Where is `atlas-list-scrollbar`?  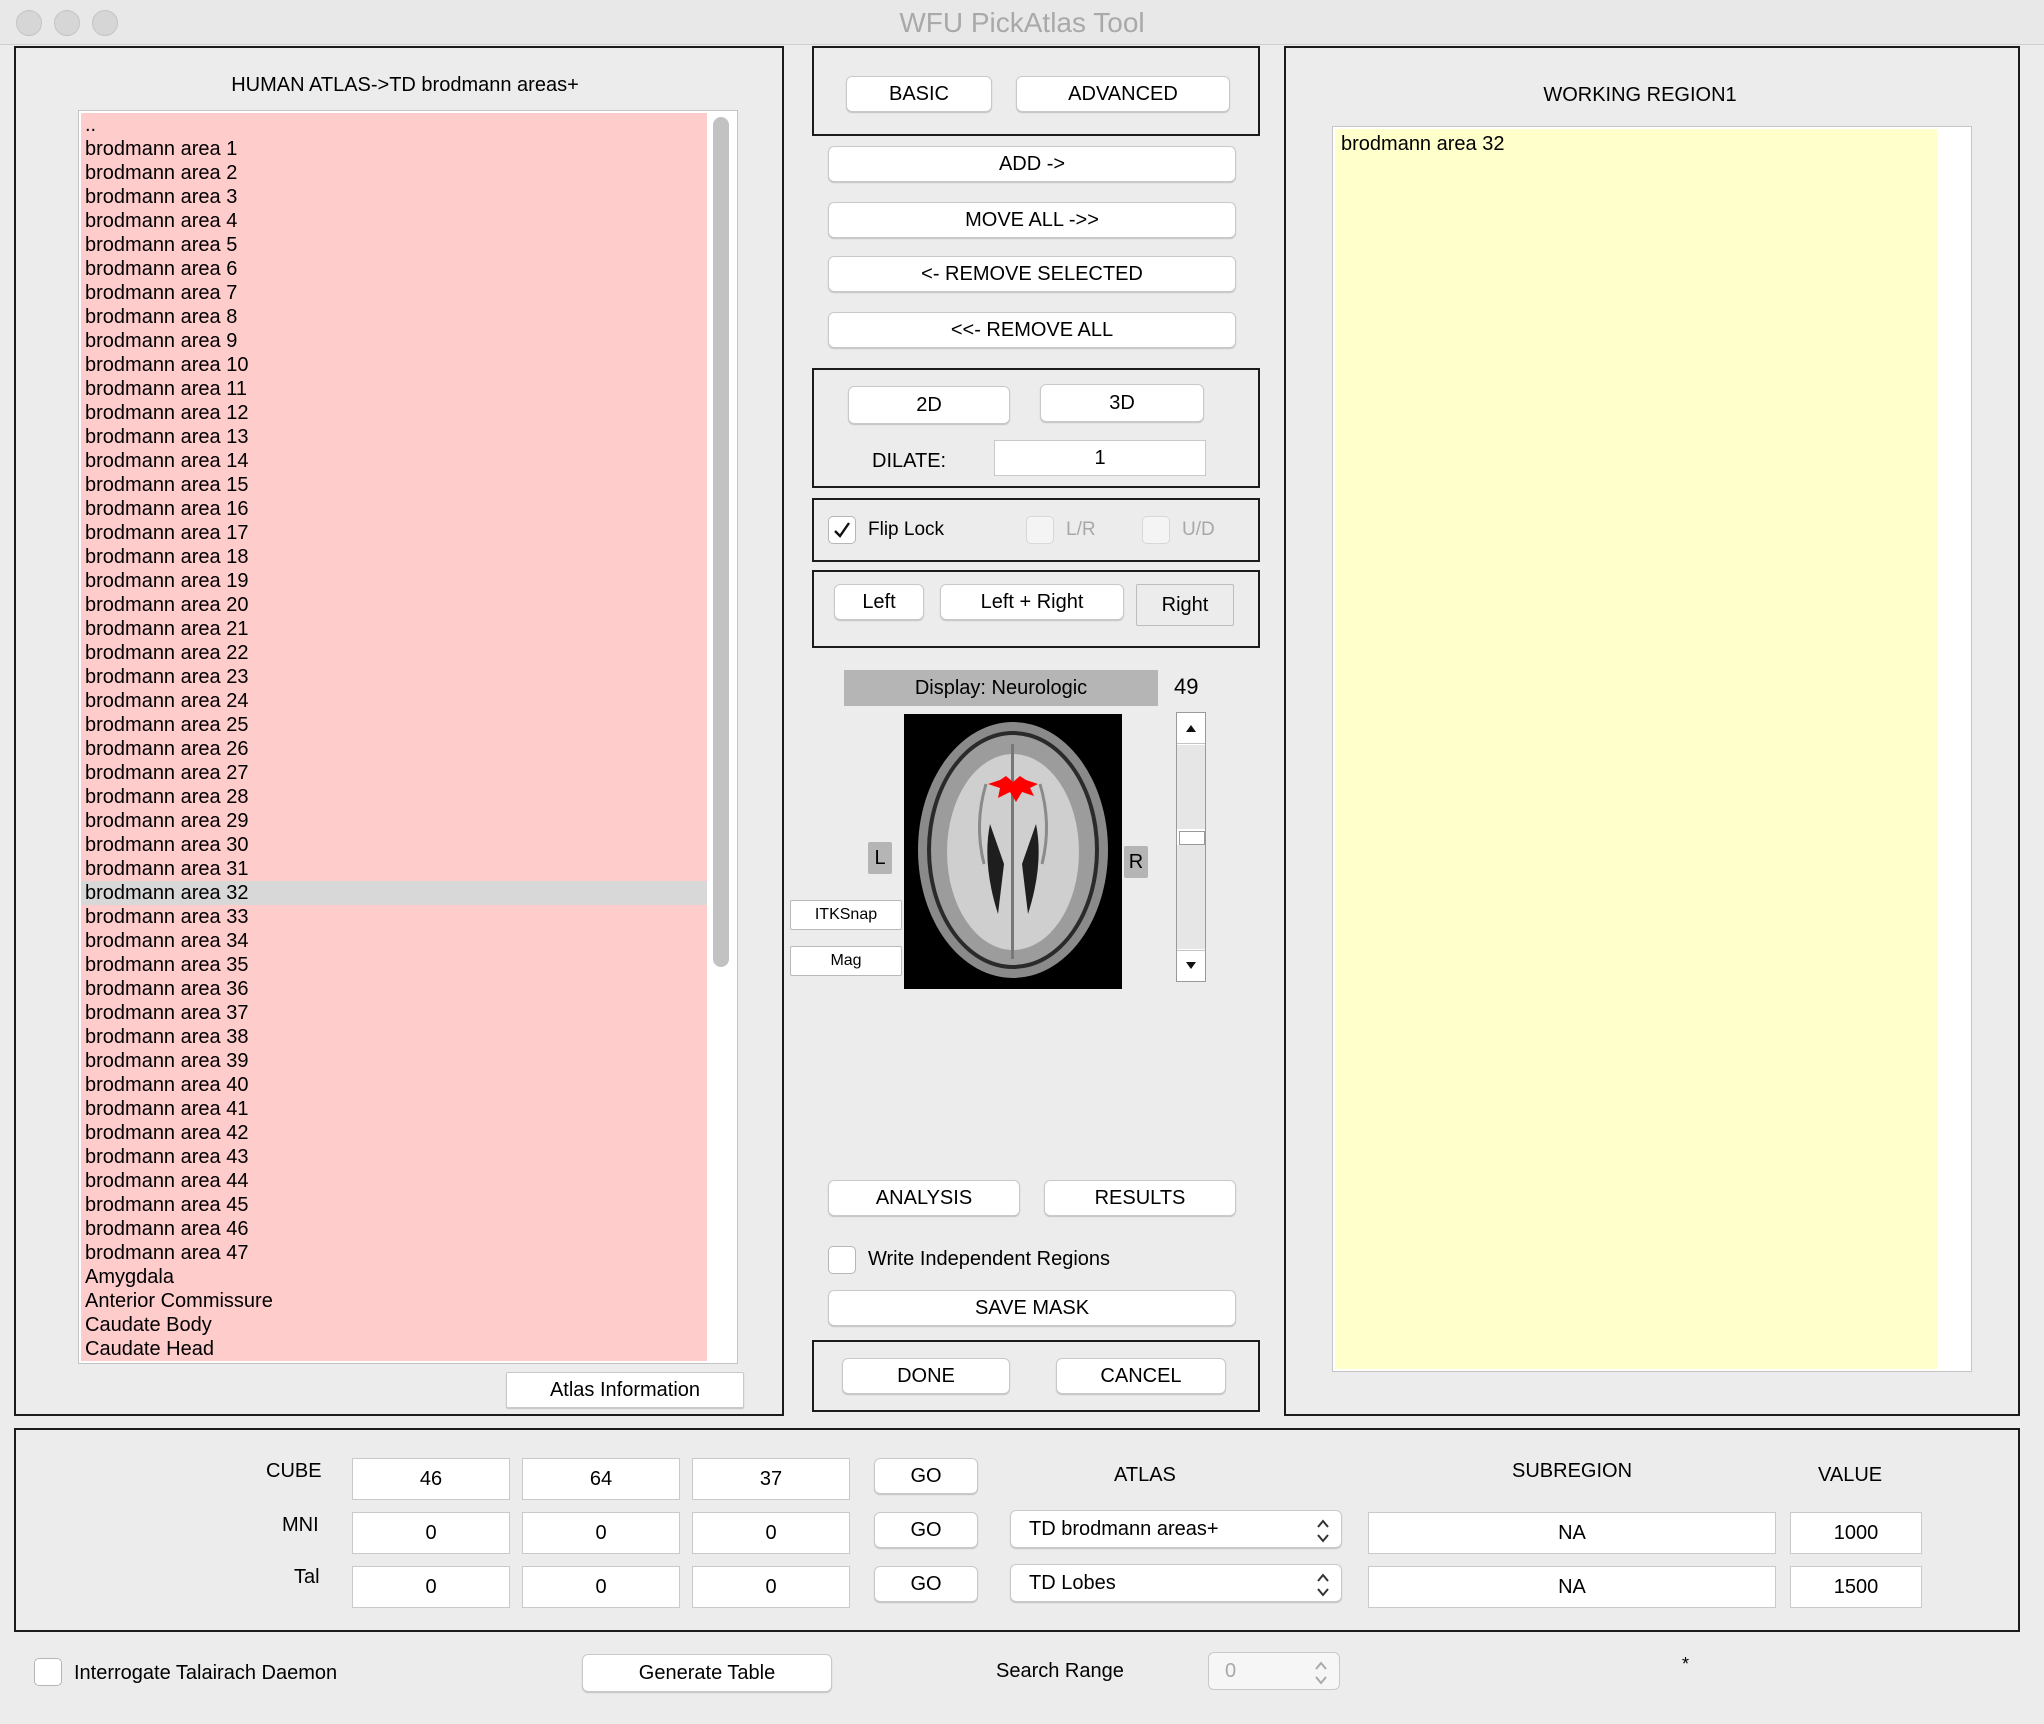
atlas-list-scrollbar is located at coordinates (721, 542).